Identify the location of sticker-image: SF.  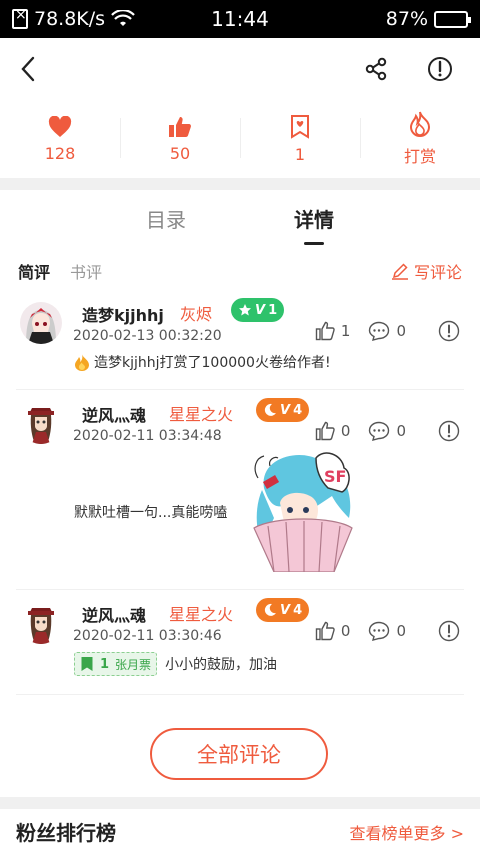
(304, 510).